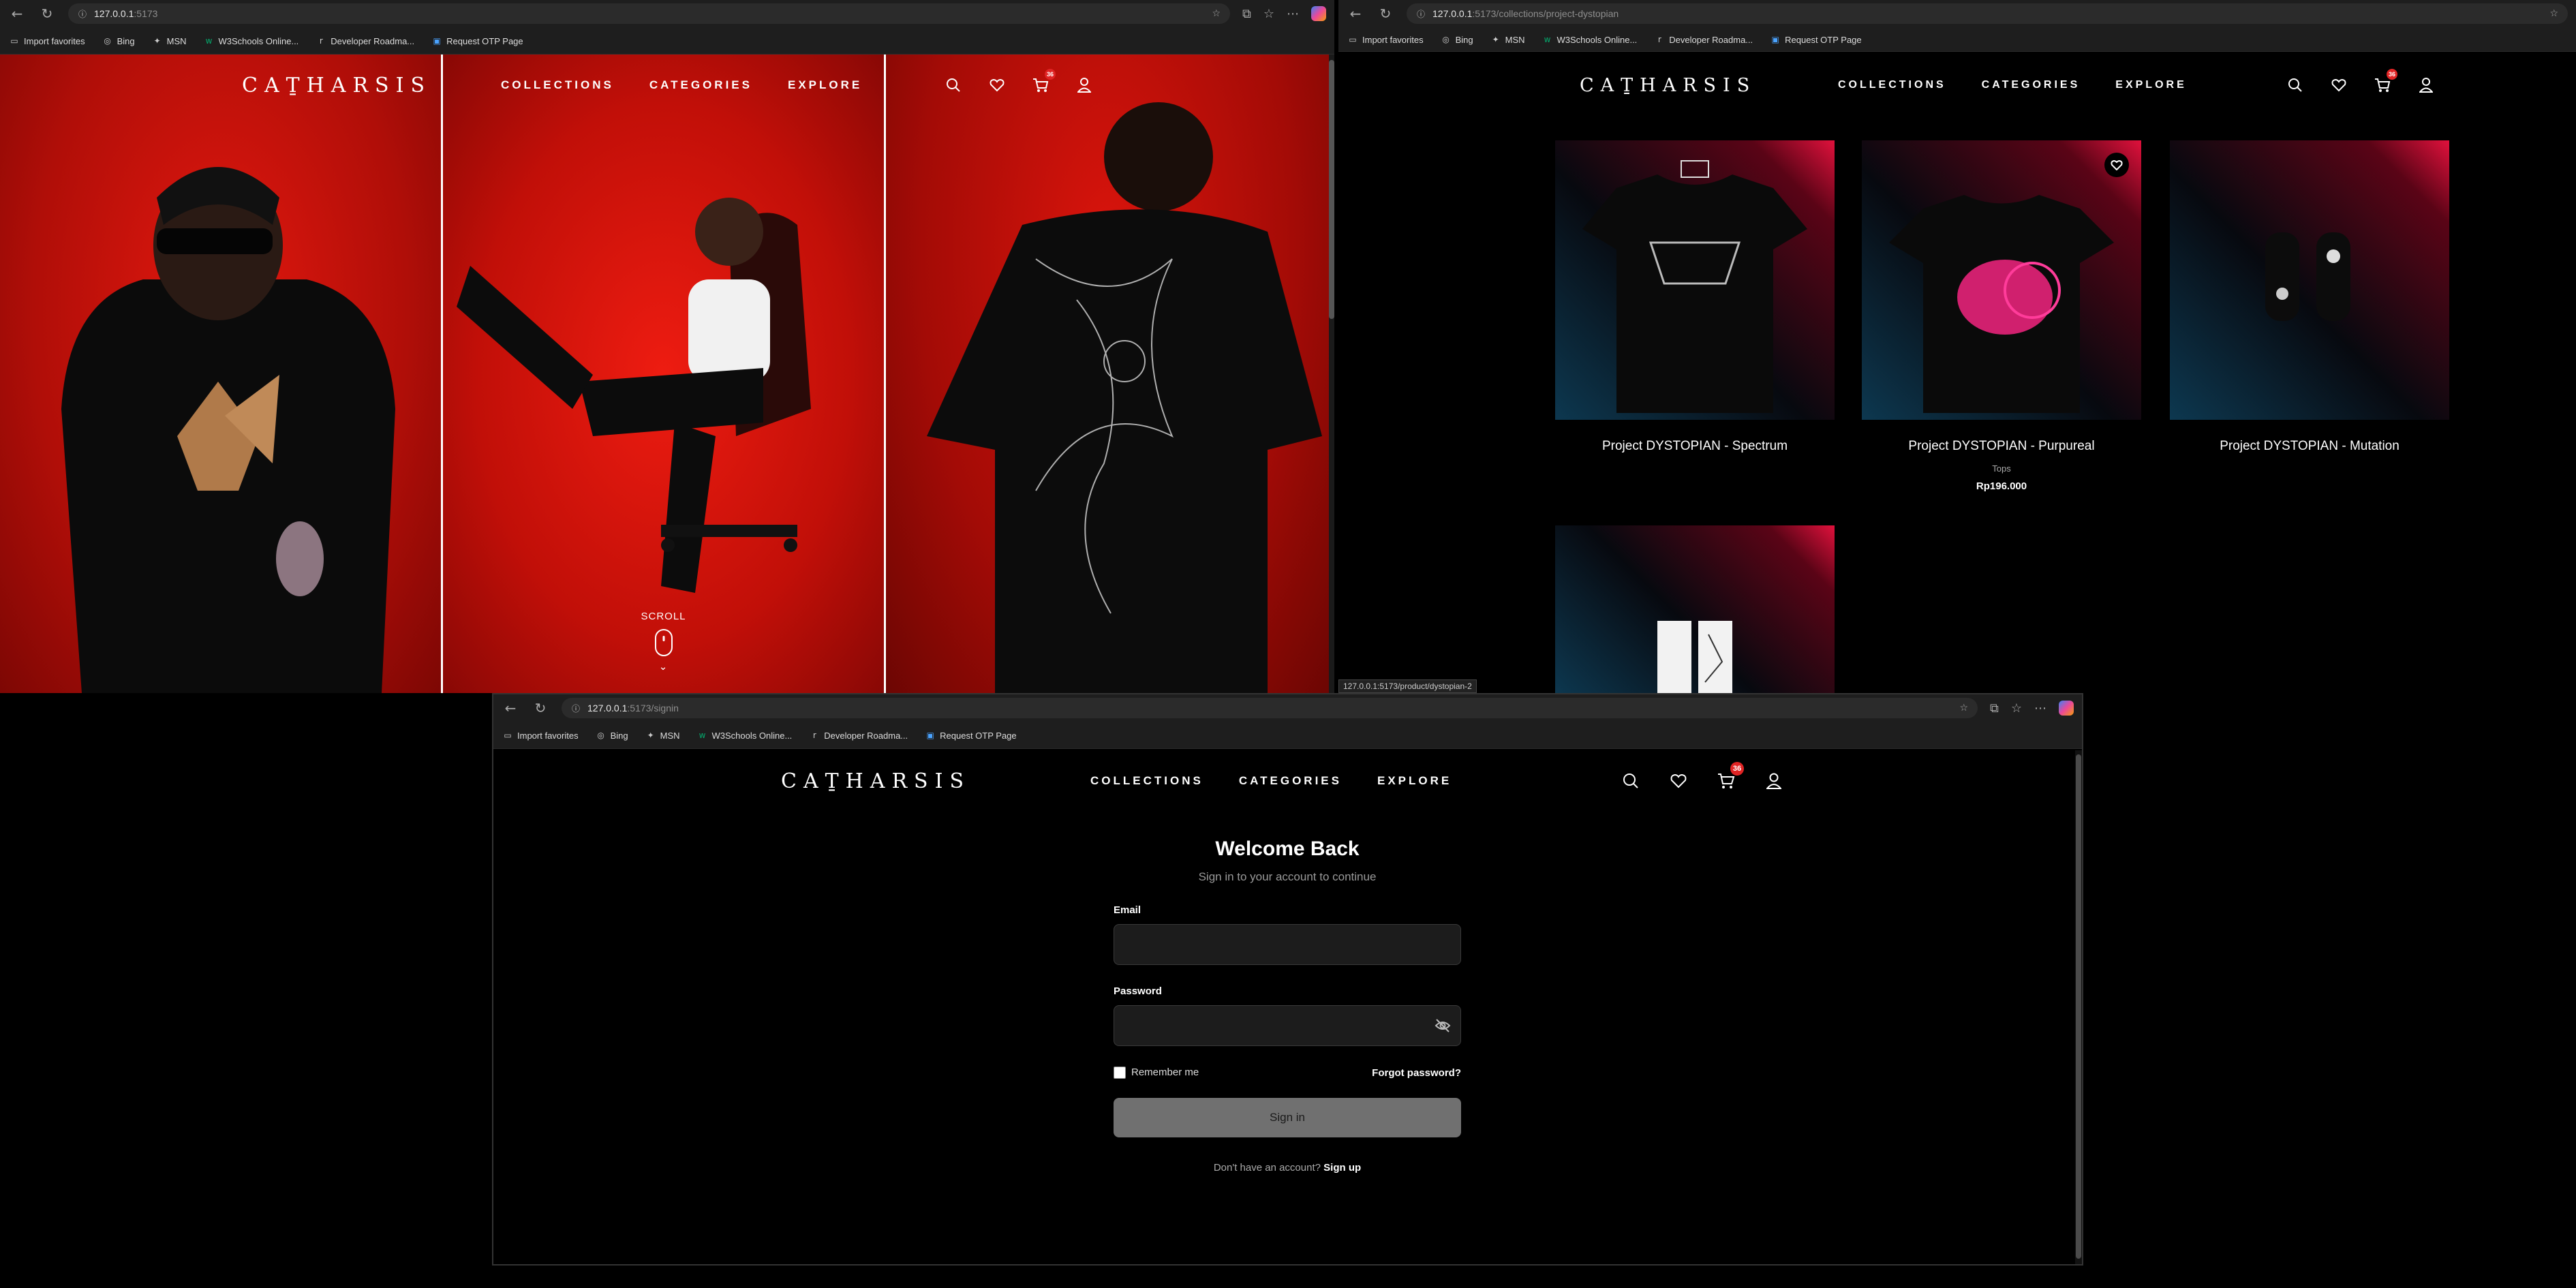 The image size is (2576, 1288). I want to click on product-name: Project DYSTOPIAN - Spectrum, so click(1695, 446).